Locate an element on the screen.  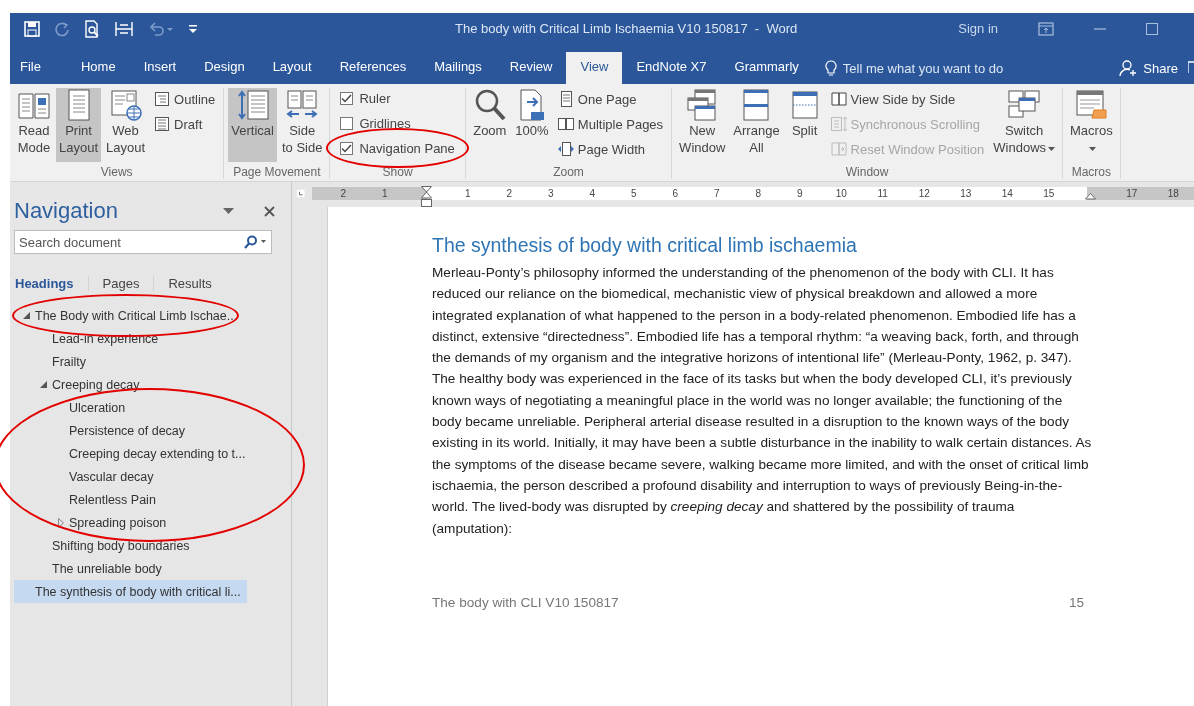
heading-item: Creeping decay is located at coordinates (80, 384).